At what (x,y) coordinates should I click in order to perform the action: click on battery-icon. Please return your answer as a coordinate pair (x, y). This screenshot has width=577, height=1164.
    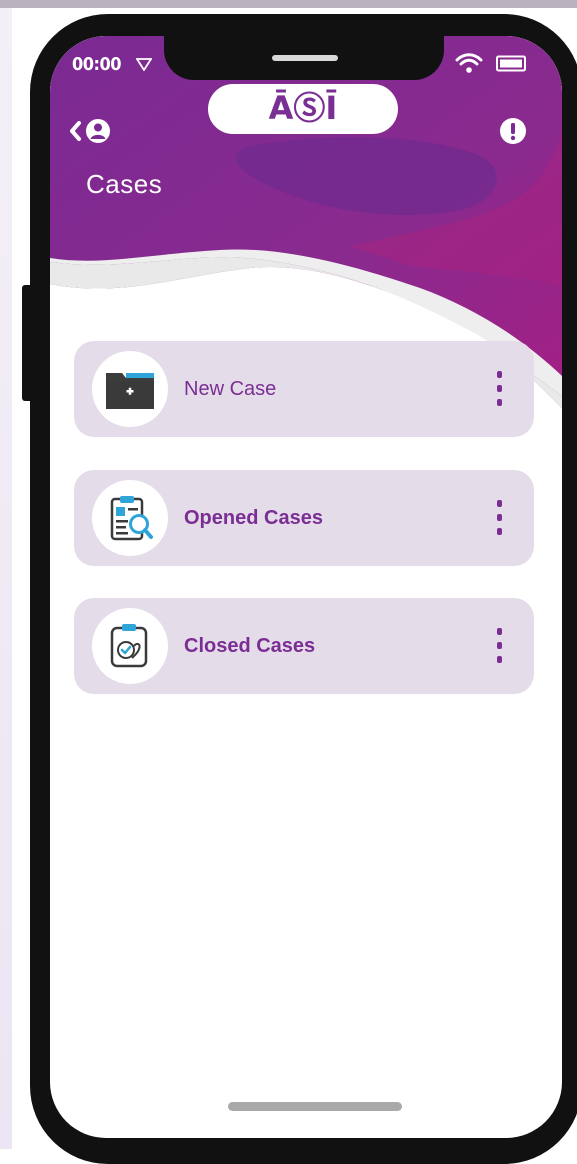
    Looking at the image, I should click on (511, 63).